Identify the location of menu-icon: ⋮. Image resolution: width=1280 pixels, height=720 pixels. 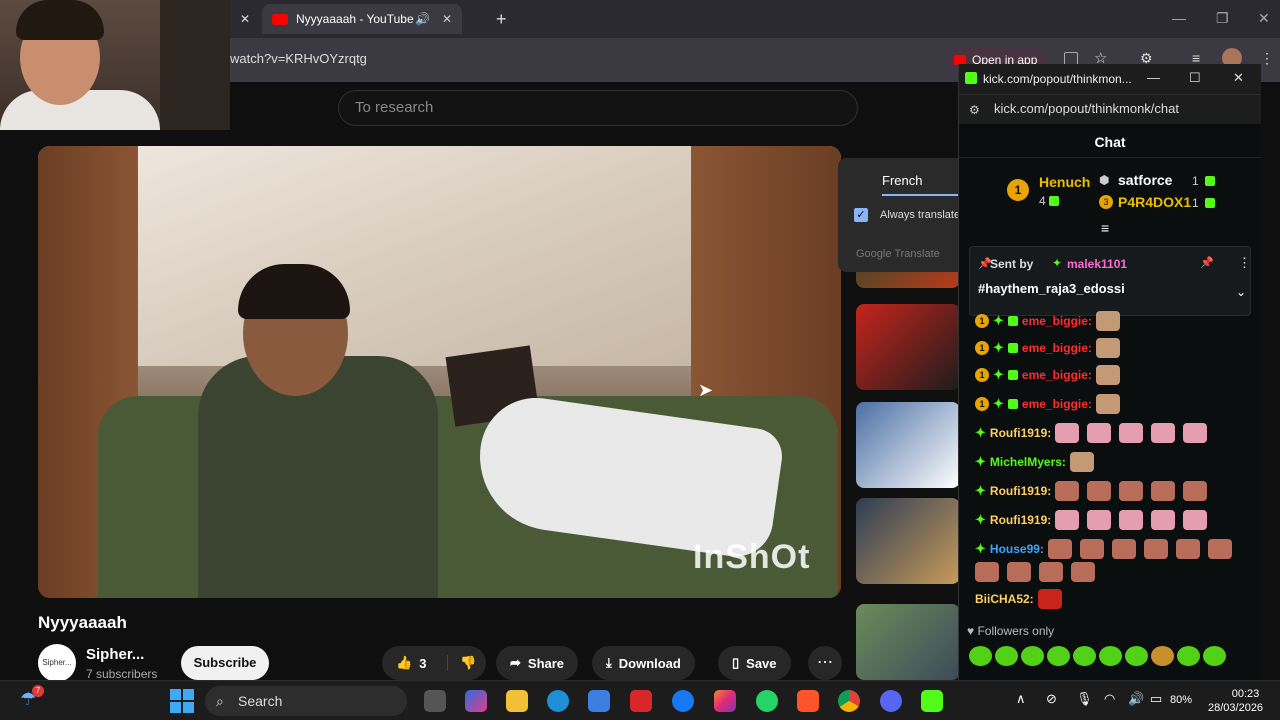
(1267, 58).